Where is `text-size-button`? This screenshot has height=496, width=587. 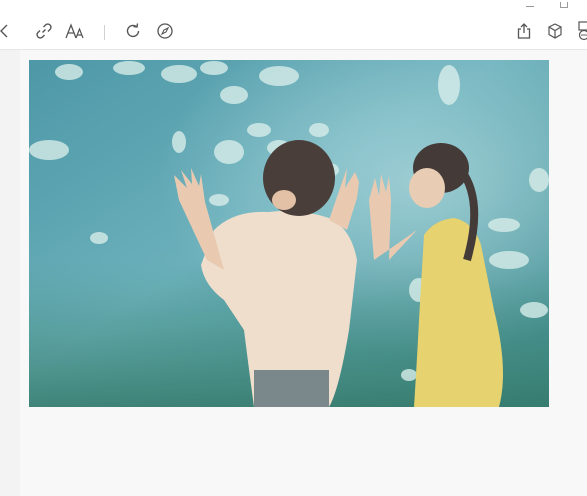 text-size-button is located at coordinates (75, 31).